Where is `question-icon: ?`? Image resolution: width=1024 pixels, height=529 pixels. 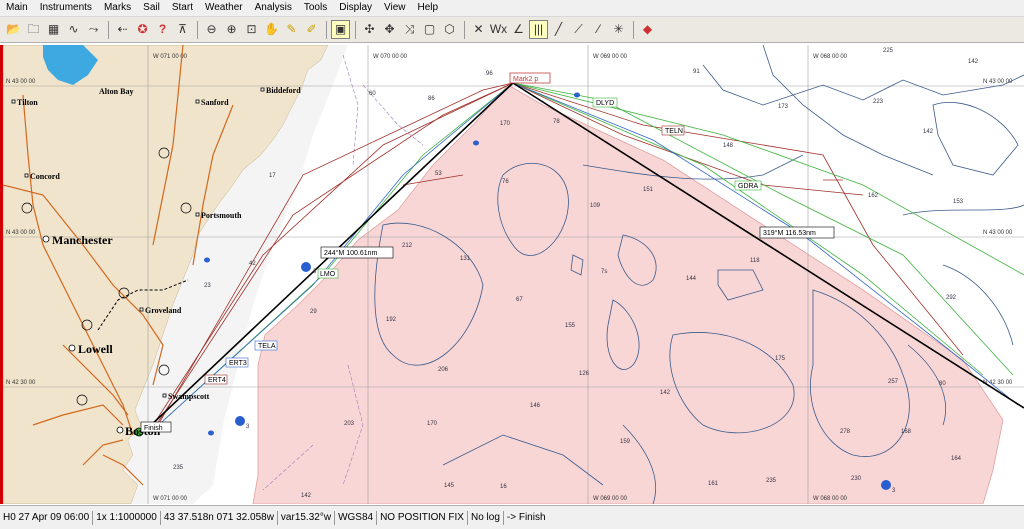 question-icon: ? is located at coordinates (162, 29).